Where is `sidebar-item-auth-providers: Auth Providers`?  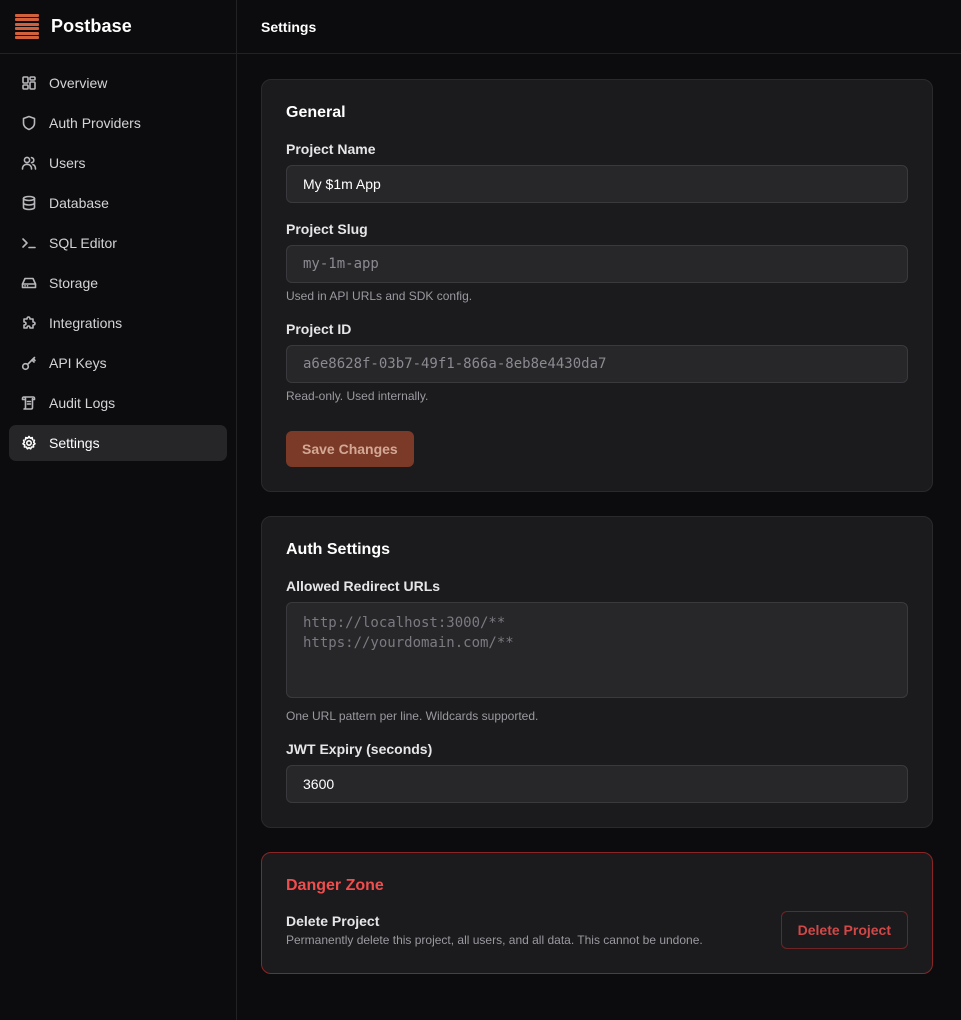
sidebar-item-auth-providers: Auth Providers is located at coordinates (118, 123).